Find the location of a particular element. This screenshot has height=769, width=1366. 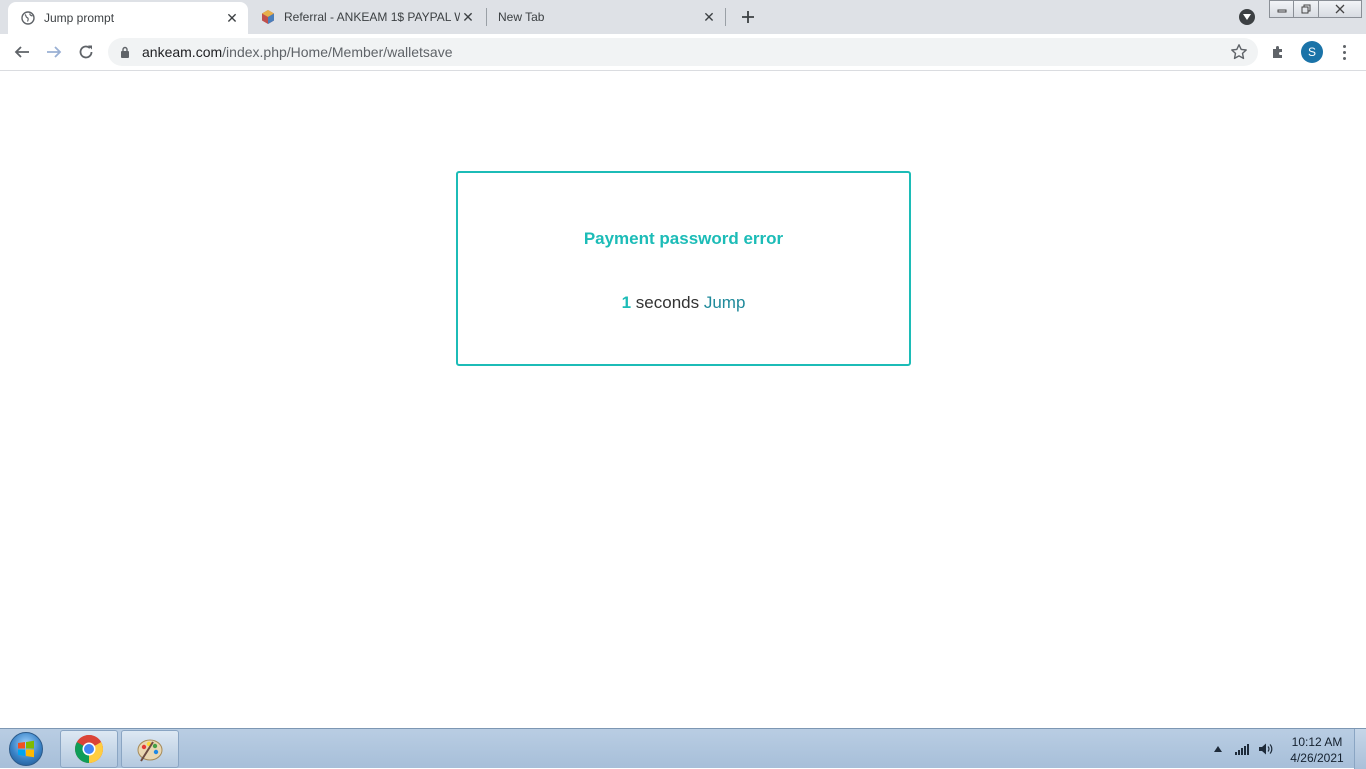

tab-jump-prompt: Jump prompt ✕ is located at coordinates (128, 18).